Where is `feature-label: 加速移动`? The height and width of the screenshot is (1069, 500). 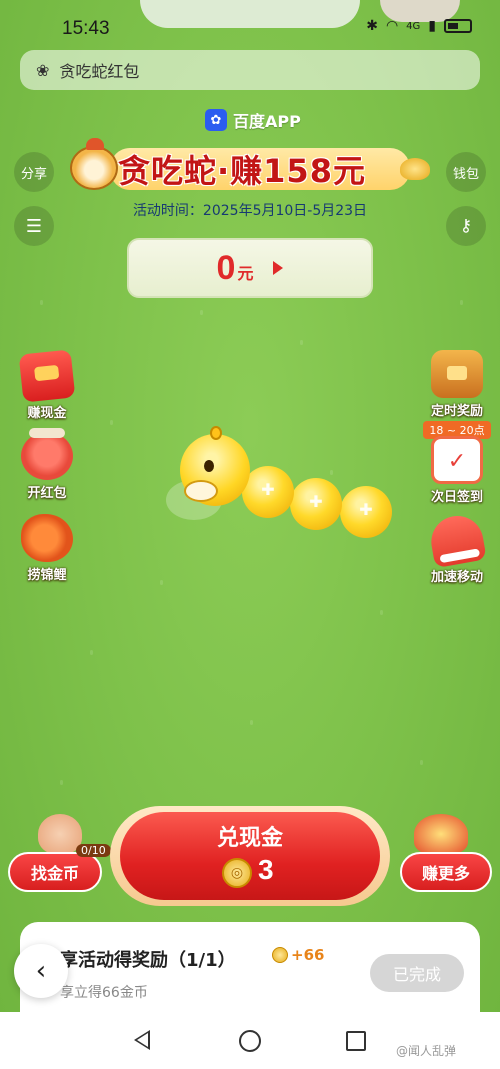
feature-label: 加速移动 is located at coordinates (456, 577).